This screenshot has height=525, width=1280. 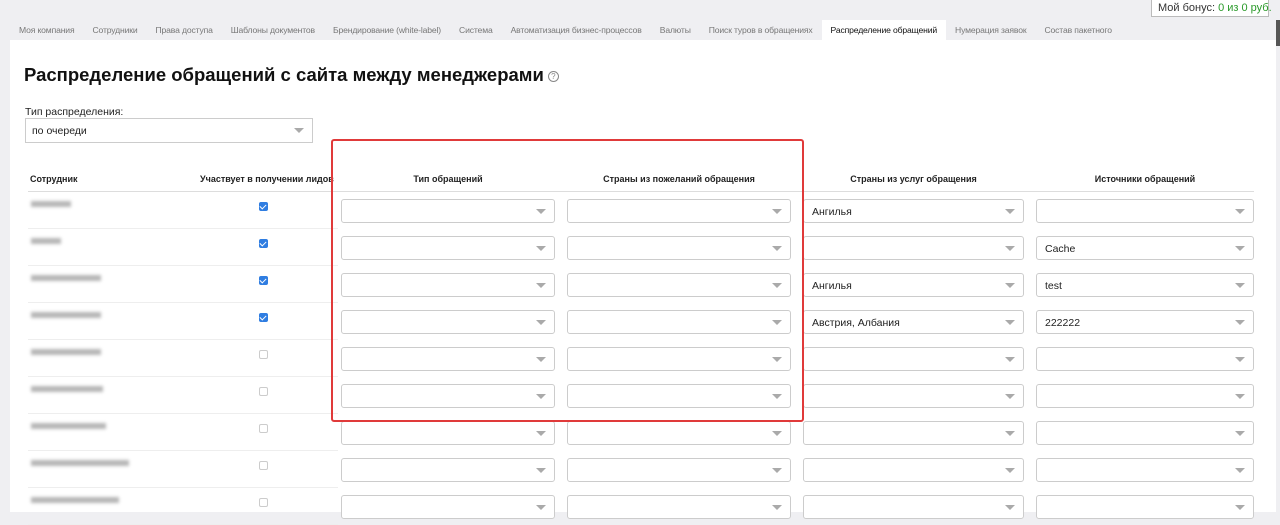 I want to click on col-header-employee: Сотрудник, so click(x=54, y=179).